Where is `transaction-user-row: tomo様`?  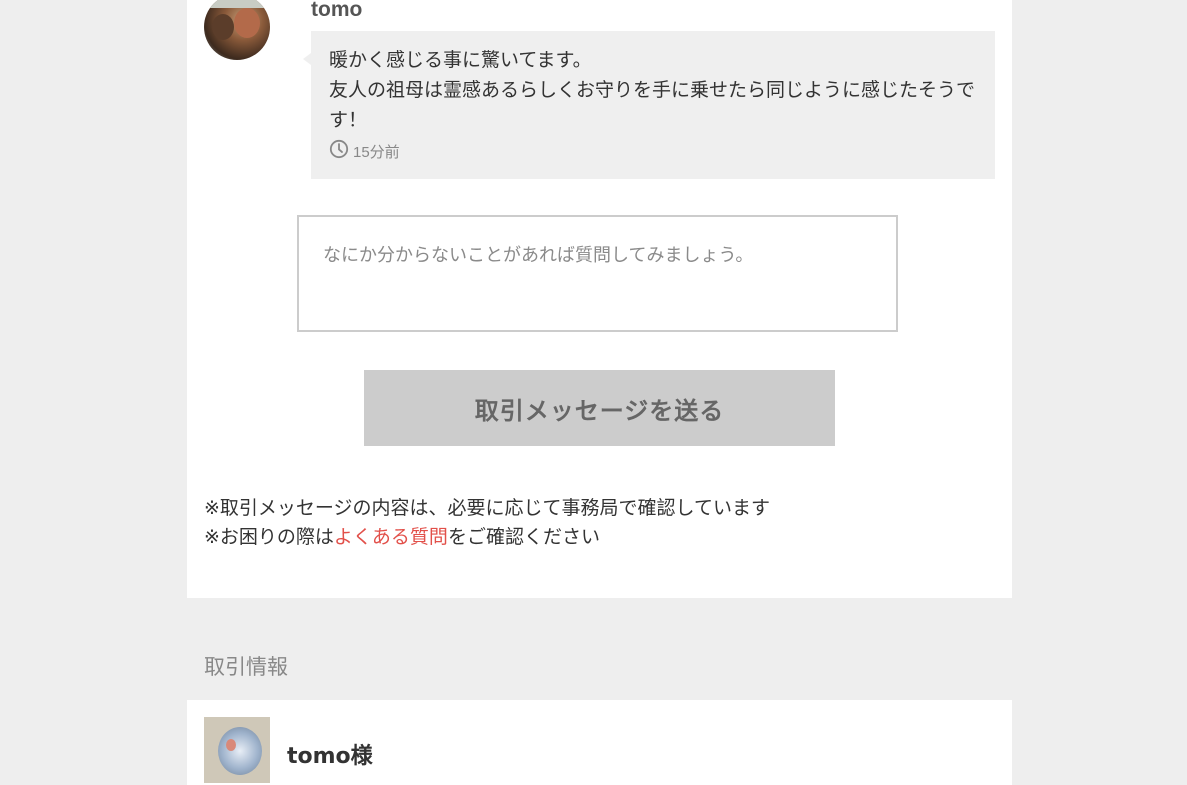
transaction-user-row: tomo様 is located at coordinates (599, 742).